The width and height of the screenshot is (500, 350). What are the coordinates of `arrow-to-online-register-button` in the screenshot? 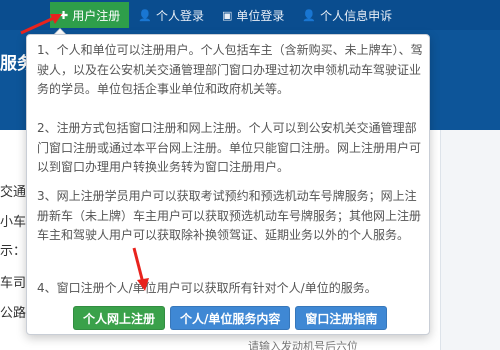 It's located at (140, 269).